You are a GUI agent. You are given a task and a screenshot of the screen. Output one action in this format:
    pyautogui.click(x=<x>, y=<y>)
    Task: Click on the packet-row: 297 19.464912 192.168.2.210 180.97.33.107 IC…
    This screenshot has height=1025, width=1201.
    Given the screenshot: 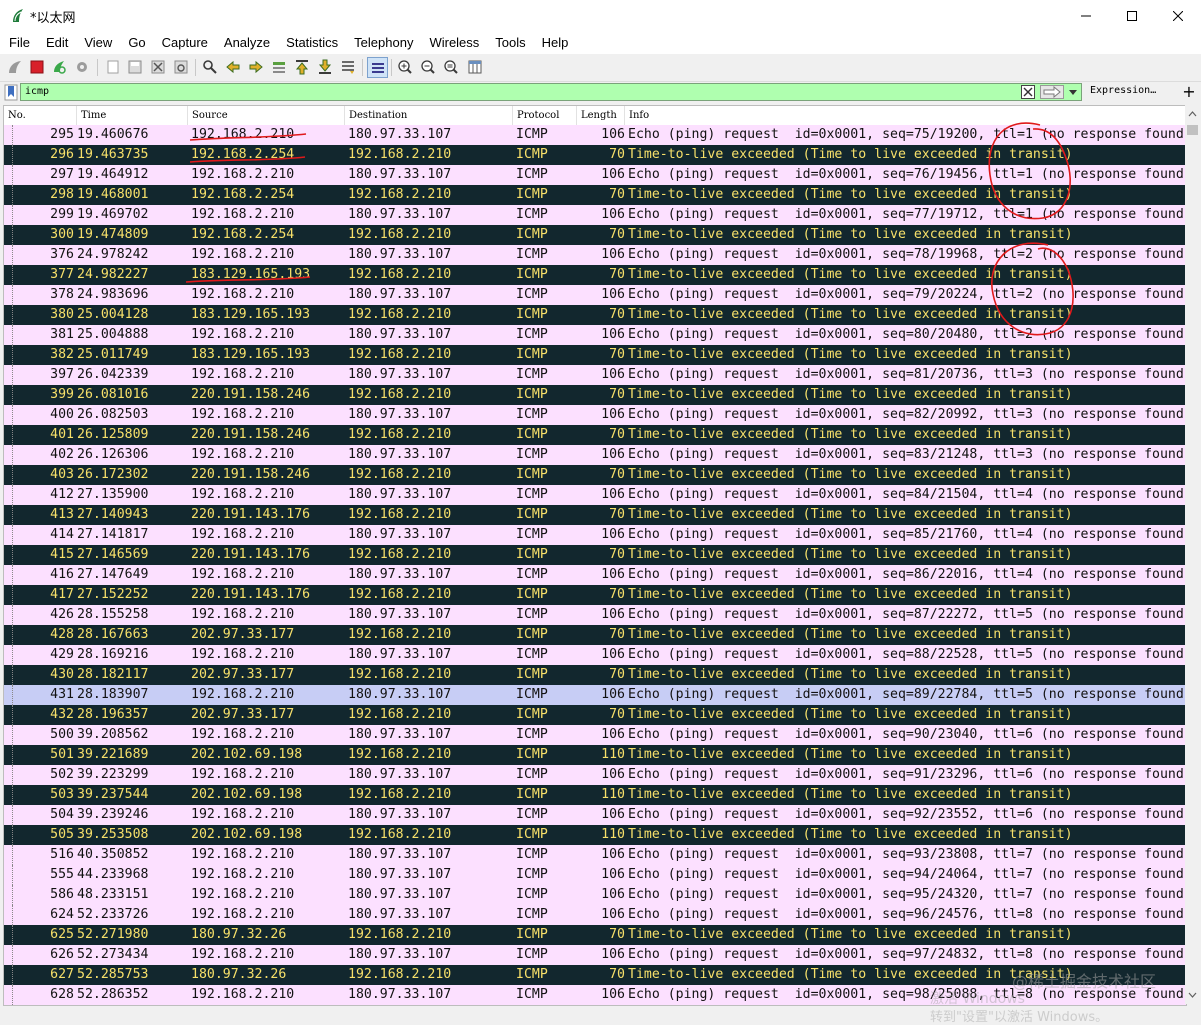 What is the action you would take?
    pyautogui.click(x=595, y=175)
    